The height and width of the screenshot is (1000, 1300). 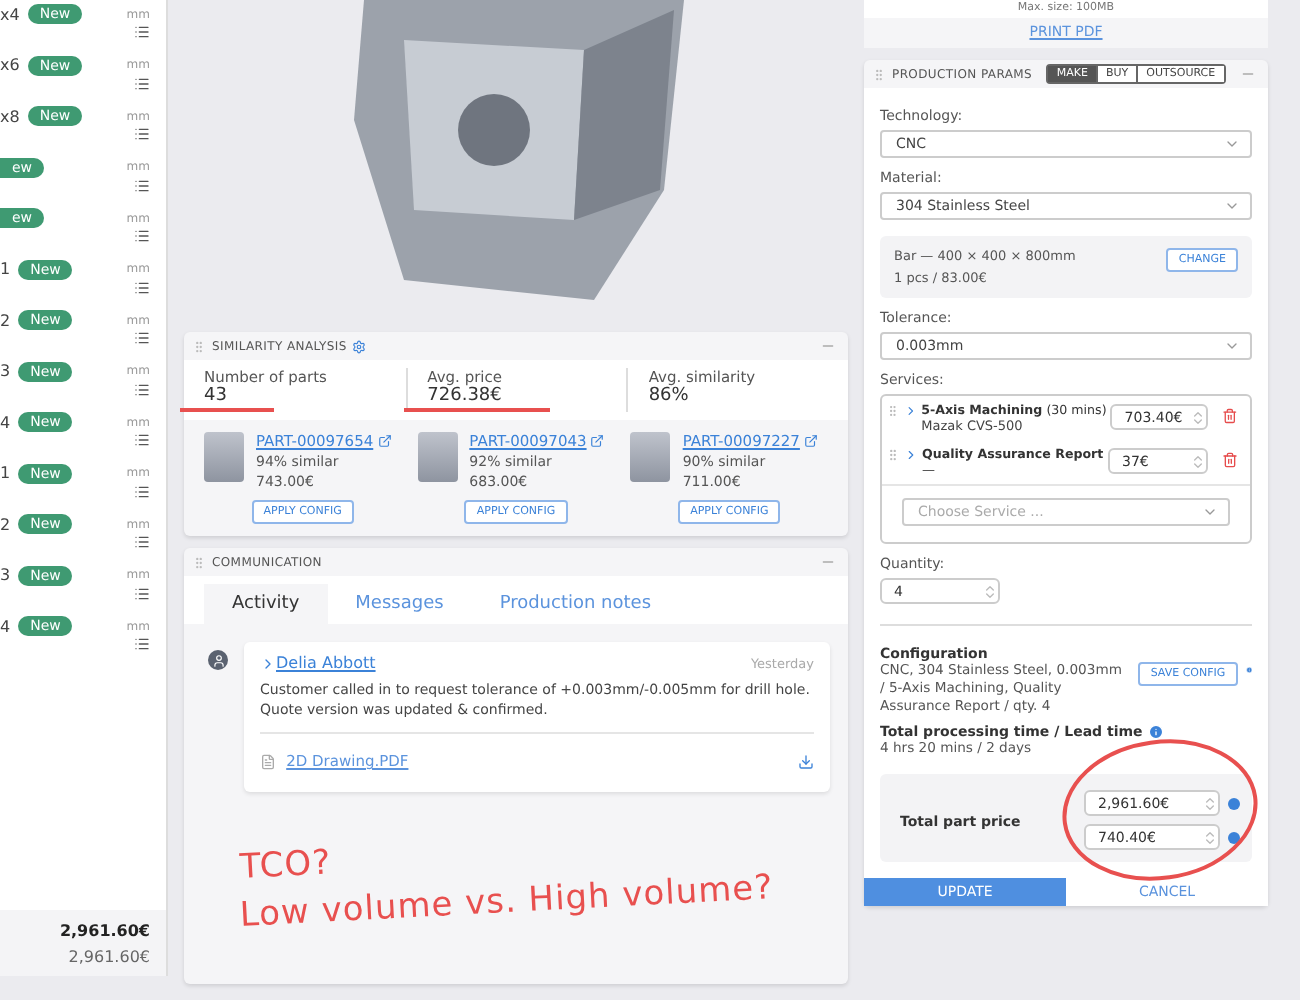 I want to click on drag-handle-icon, so click(x=893, y=455).